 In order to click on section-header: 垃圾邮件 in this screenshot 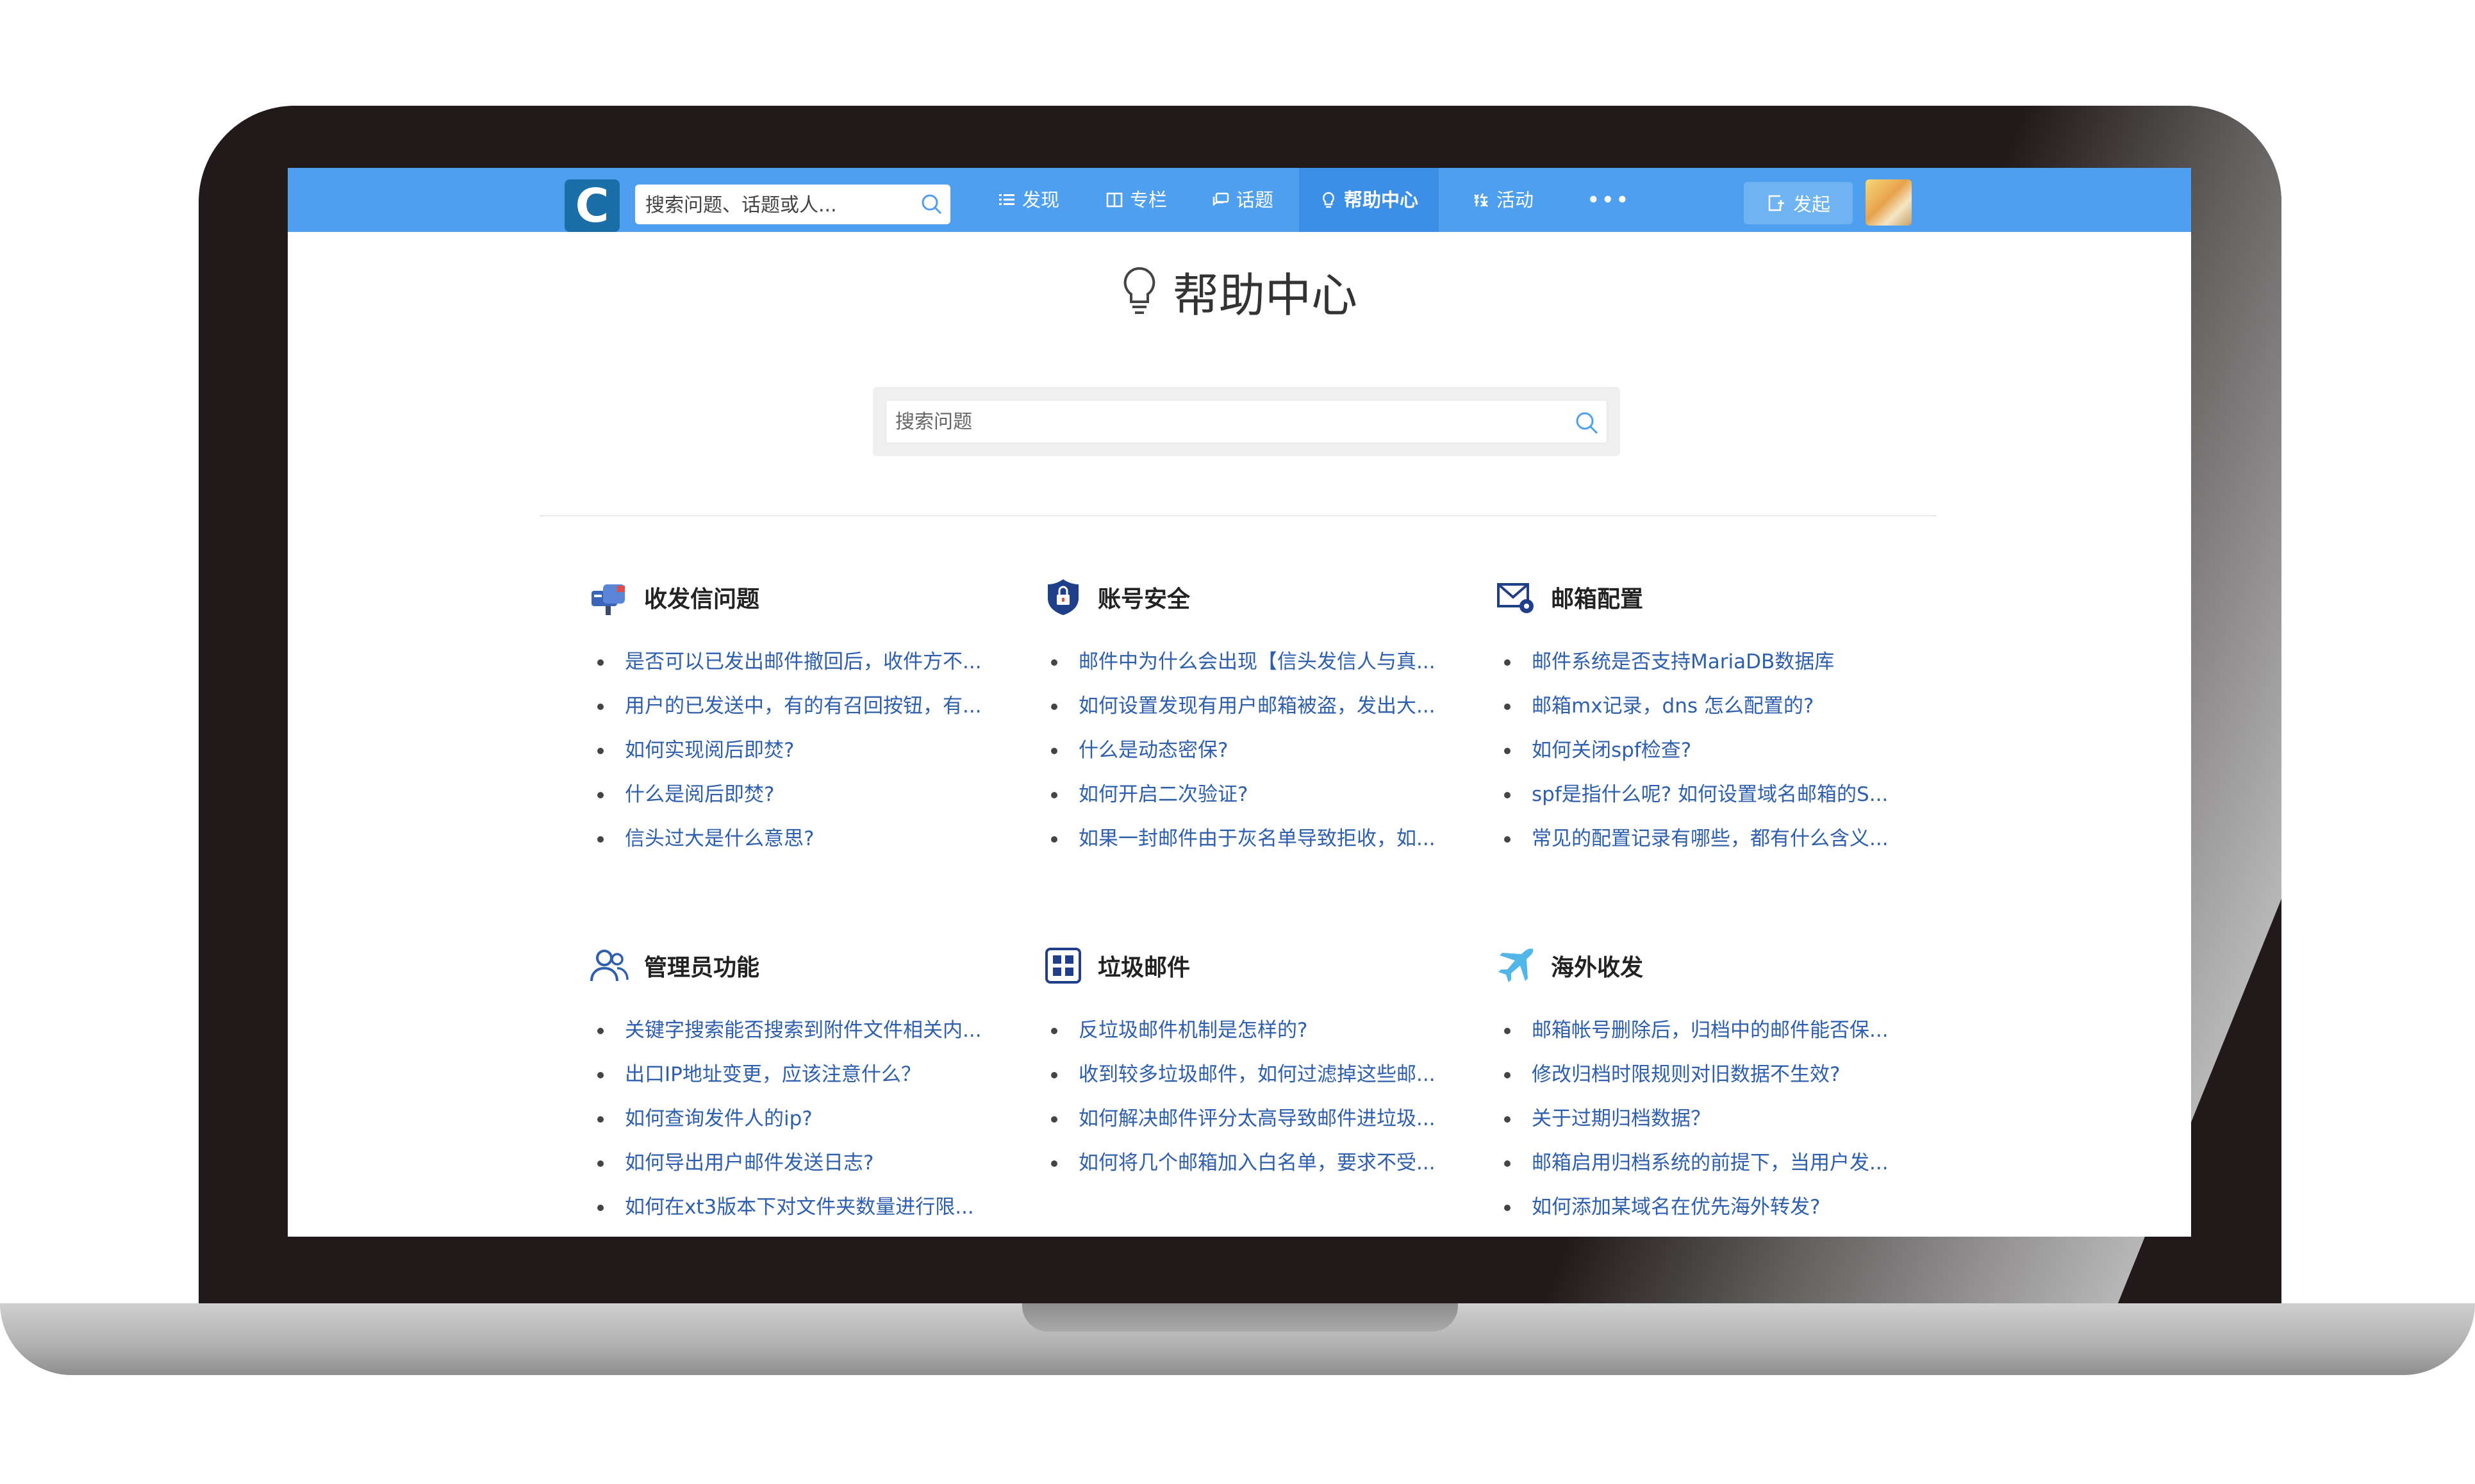, I will do `click(1260, 965)`.